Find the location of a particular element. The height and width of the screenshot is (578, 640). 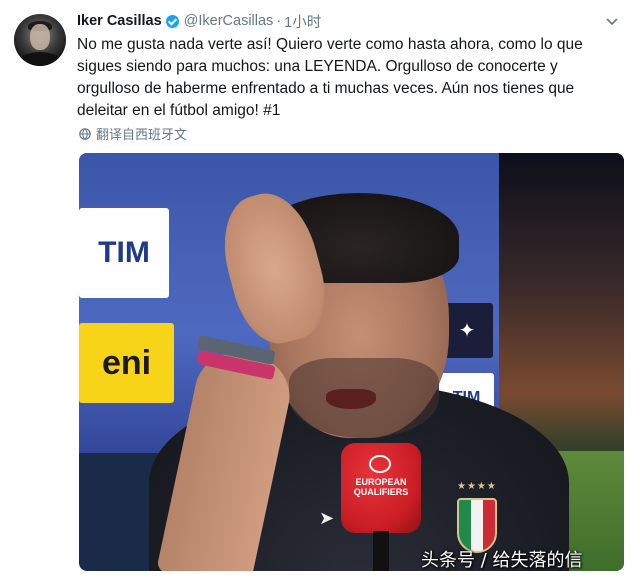

microphone-handle is located at coordinates (381, 551).